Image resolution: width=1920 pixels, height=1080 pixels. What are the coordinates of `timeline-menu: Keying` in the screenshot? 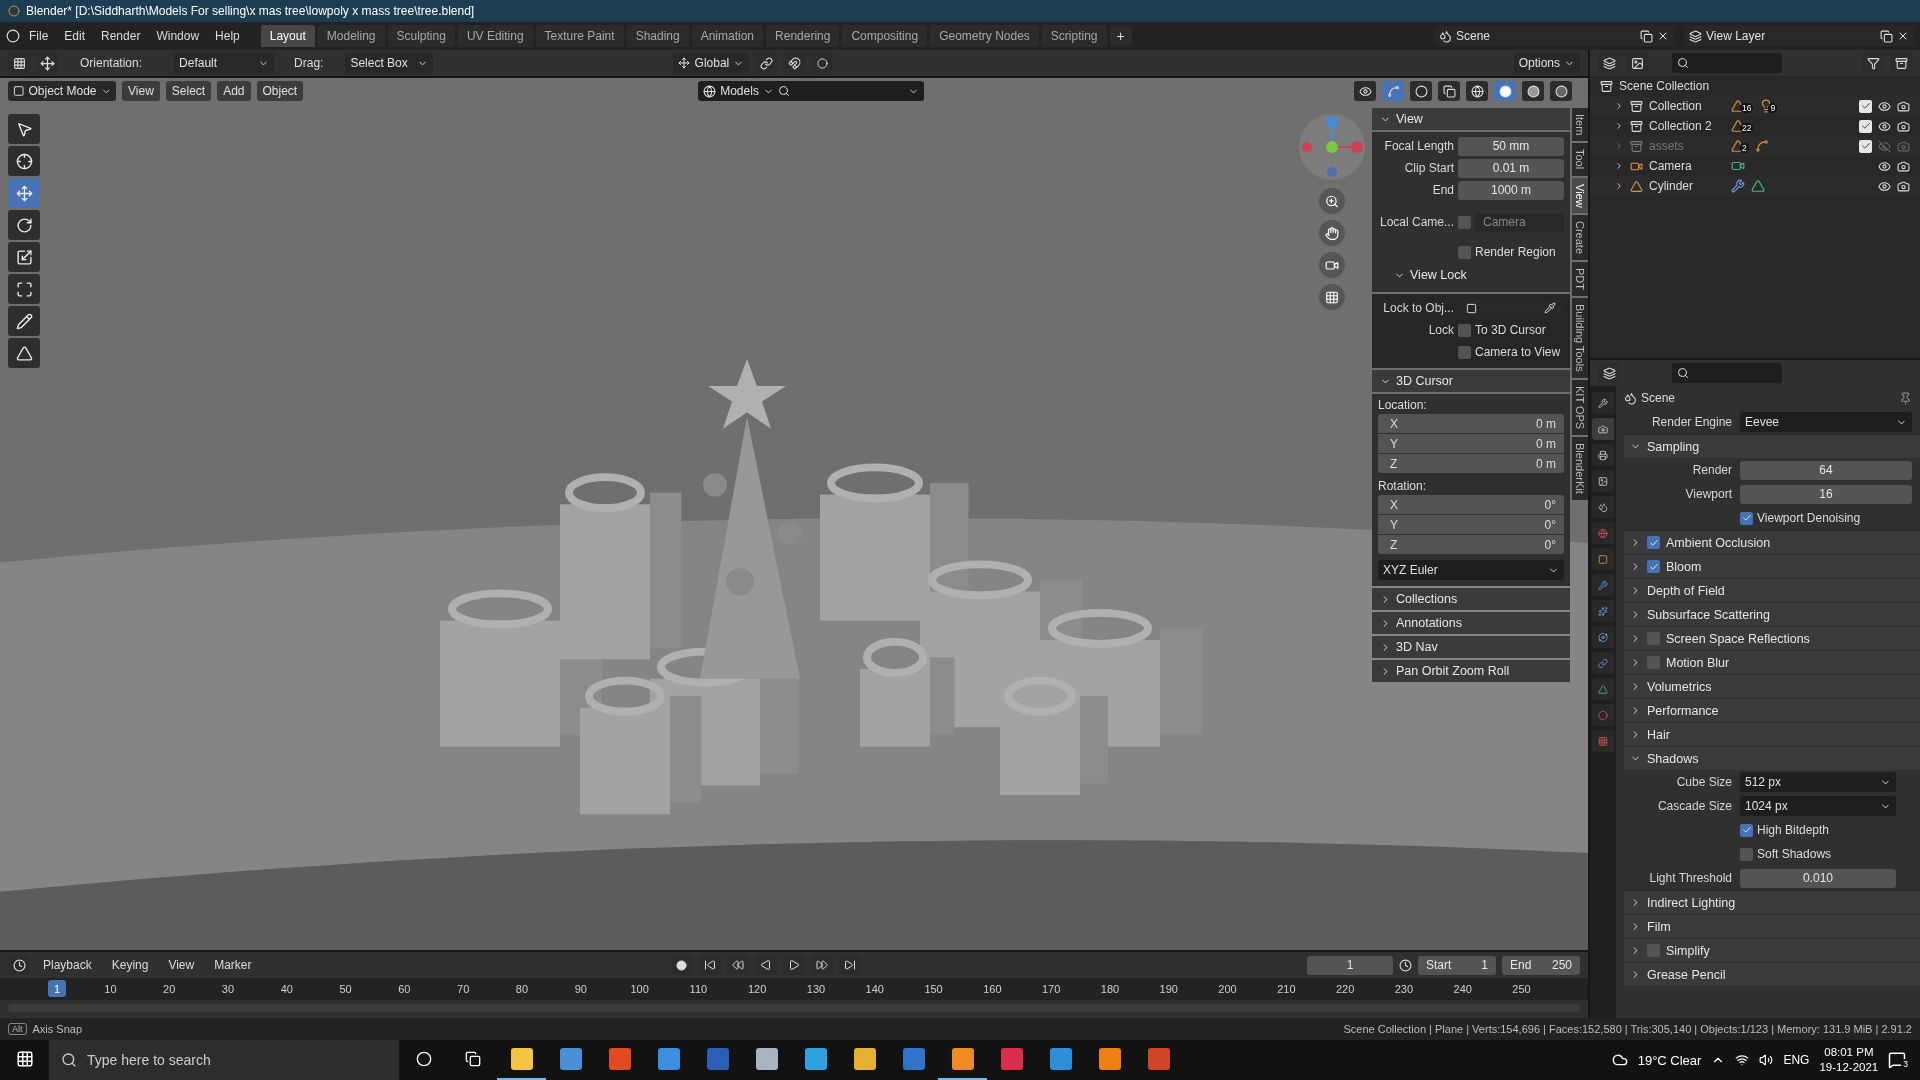 It's located at (130, 965).